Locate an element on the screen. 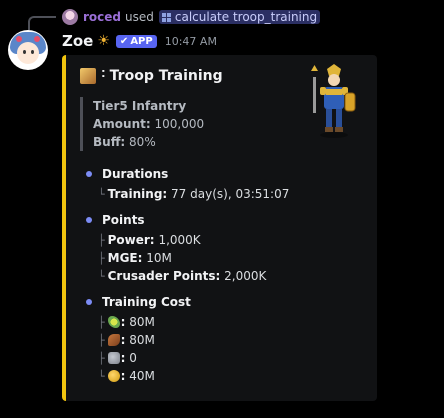  verified-check-icon: ✔ is located at coordinates (124, 41).